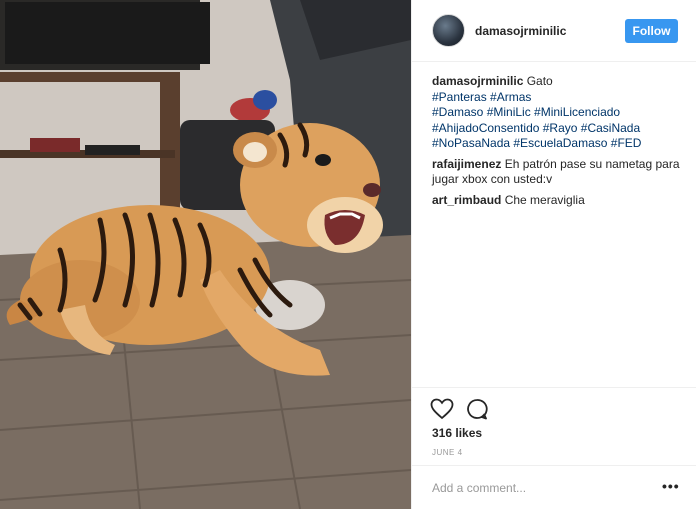 The image size is (696, 511). What do you see at coordinates (651, 31) in the screenshot?
I see `follow-button: Follow` at bounding box center [651, 31].